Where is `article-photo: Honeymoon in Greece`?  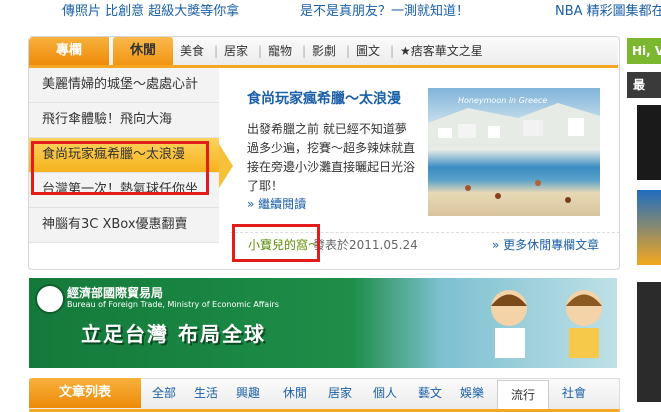
article-photo: Honeymoon in Greece is located at coordinates (514, 152).